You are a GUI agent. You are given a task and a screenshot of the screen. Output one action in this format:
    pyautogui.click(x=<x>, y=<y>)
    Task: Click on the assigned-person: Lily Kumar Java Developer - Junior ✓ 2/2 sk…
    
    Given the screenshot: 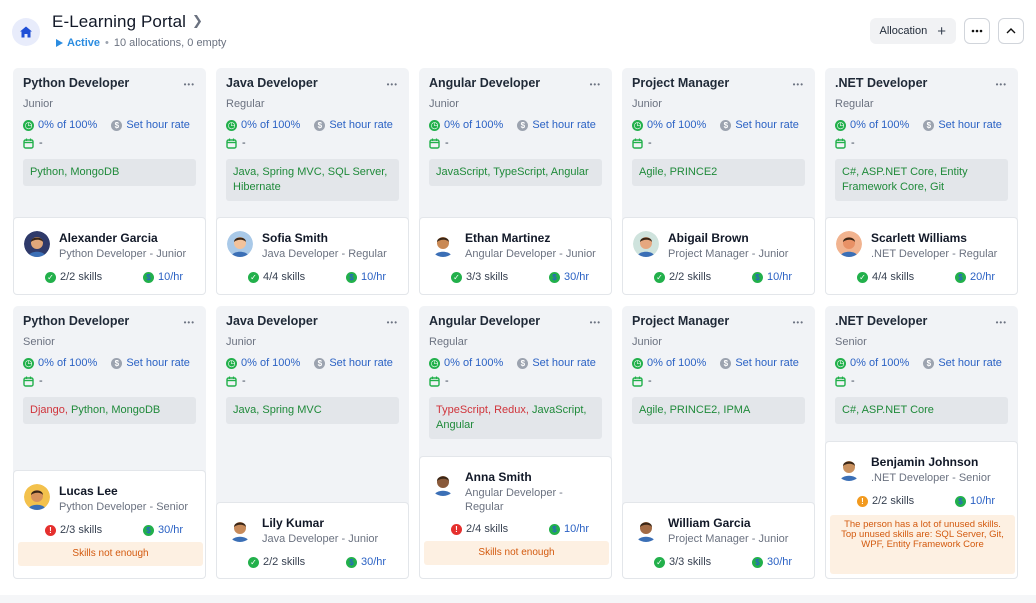 What is the action you would take?
    pyautogui.click(x=312, y=540)
    